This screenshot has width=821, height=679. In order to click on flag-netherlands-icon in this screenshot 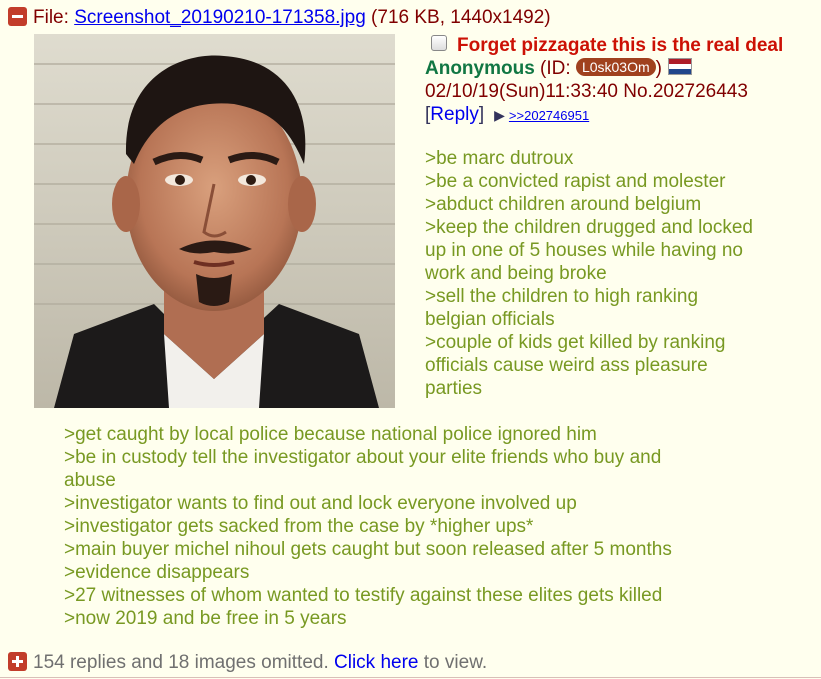, I will do `click(679, 66)`.